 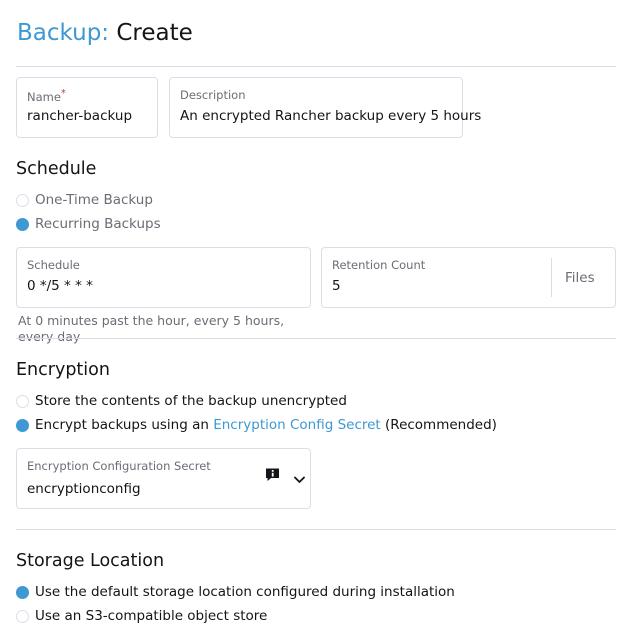 What do you see at coordinates (60, 286) in the screenshot?
I see `schedule-input: 0 */5 * * *` at bounding box center [60, 286].